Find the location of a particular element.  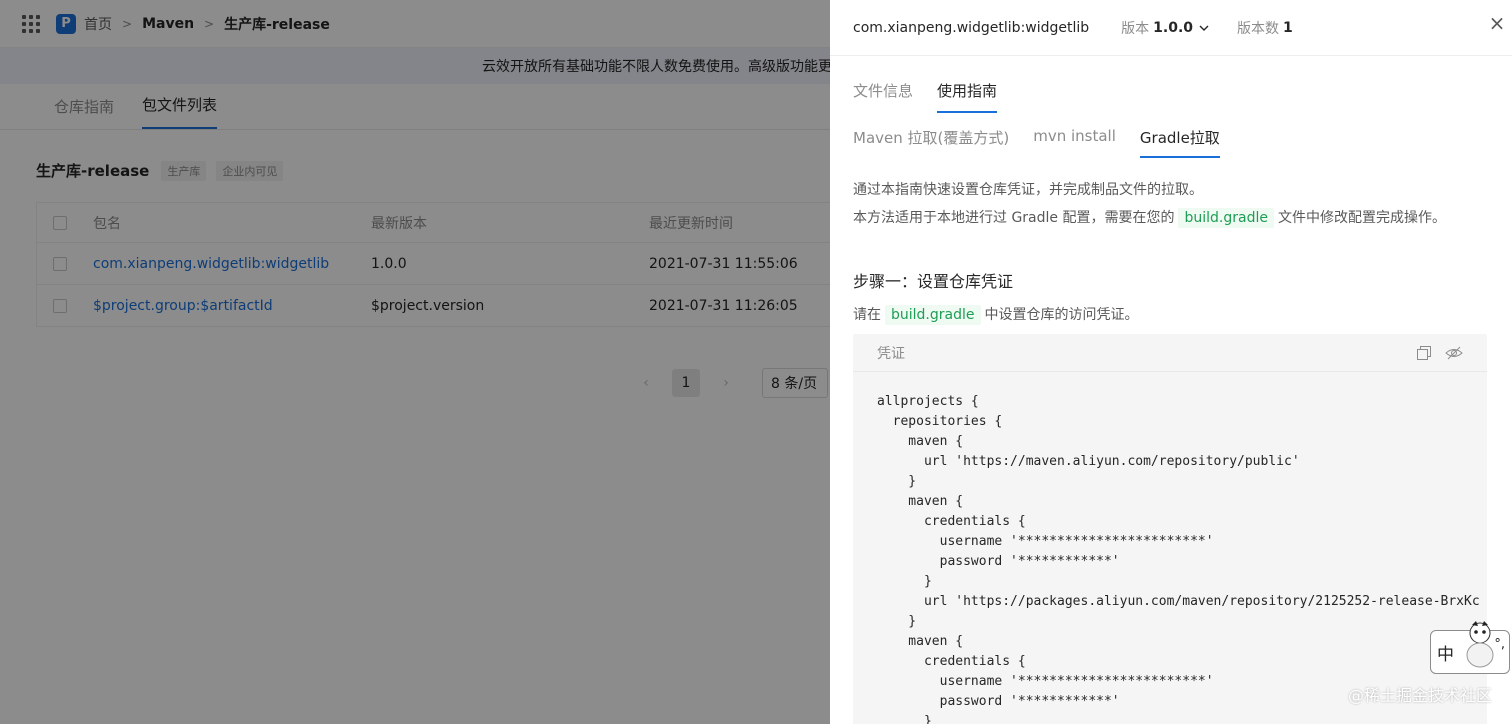

version-count-label: 版本数 is located at coordinates (1258, 28).